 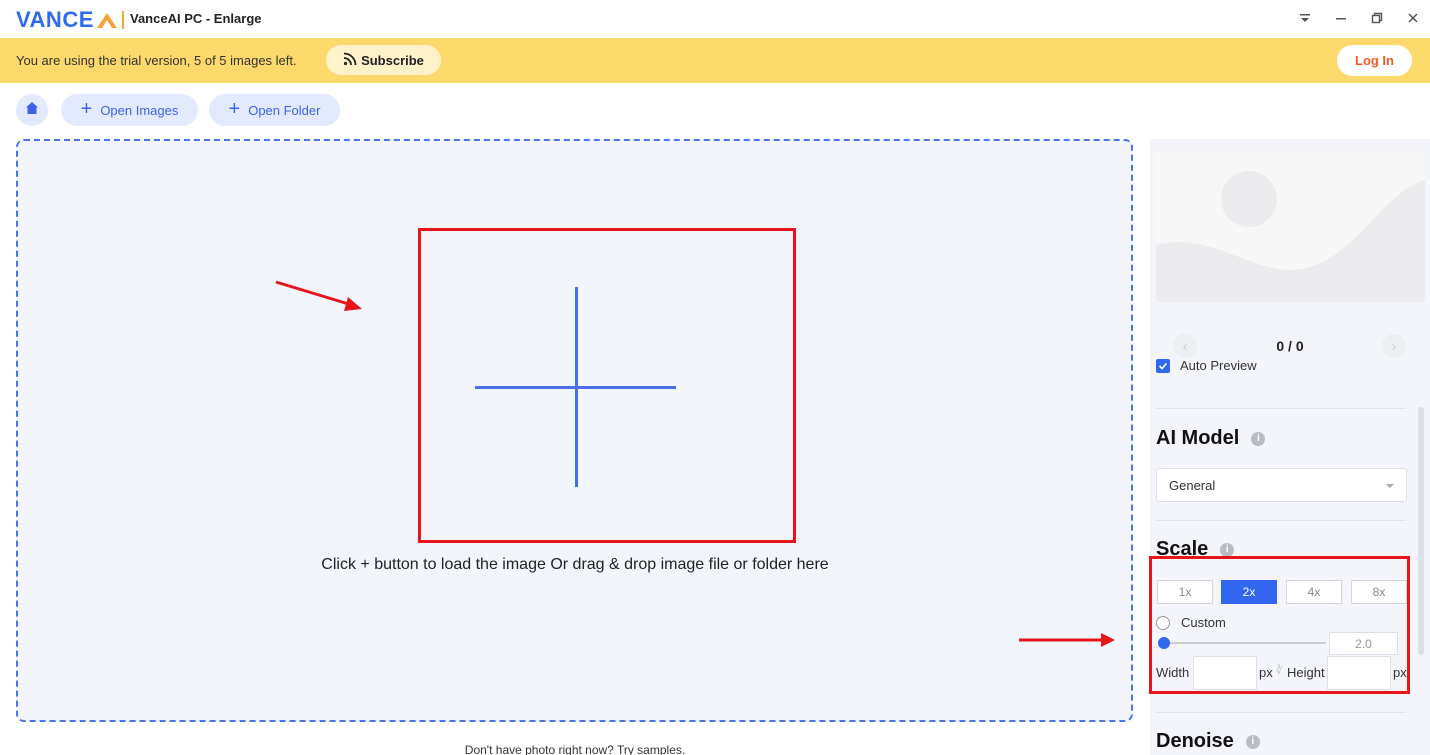 I want to click on ai-model-heading: AI Model i, so click(x=1211, y=438).